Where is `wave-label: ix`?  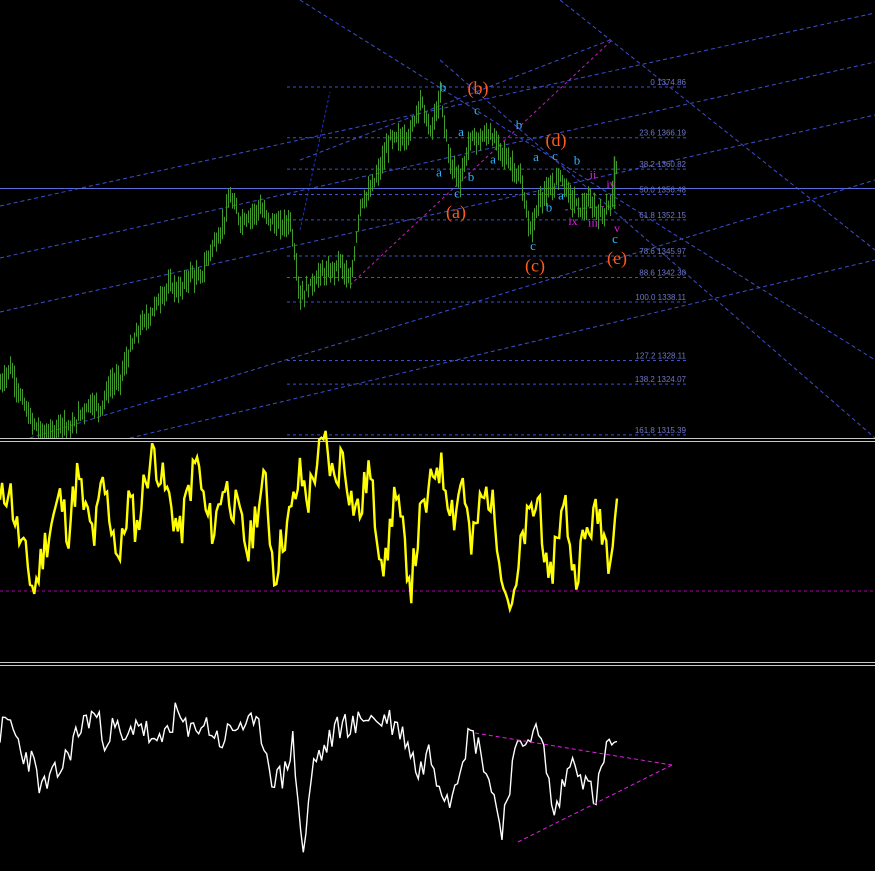
wave-label: ix is located at coordinates (572, 221).